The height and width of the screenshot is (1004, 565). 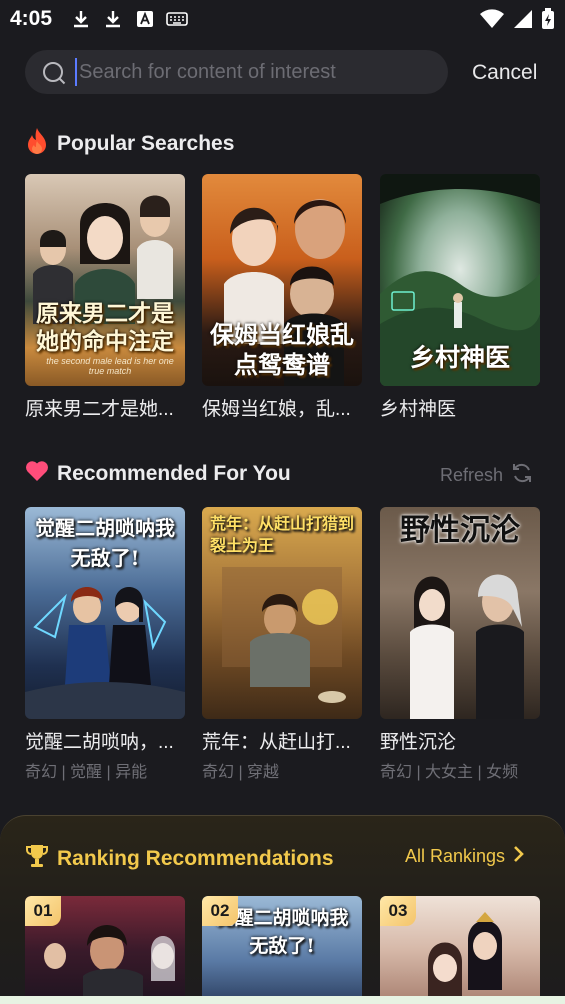 I want to click on refresh-button: Refresh, so click(x=486, y=475).